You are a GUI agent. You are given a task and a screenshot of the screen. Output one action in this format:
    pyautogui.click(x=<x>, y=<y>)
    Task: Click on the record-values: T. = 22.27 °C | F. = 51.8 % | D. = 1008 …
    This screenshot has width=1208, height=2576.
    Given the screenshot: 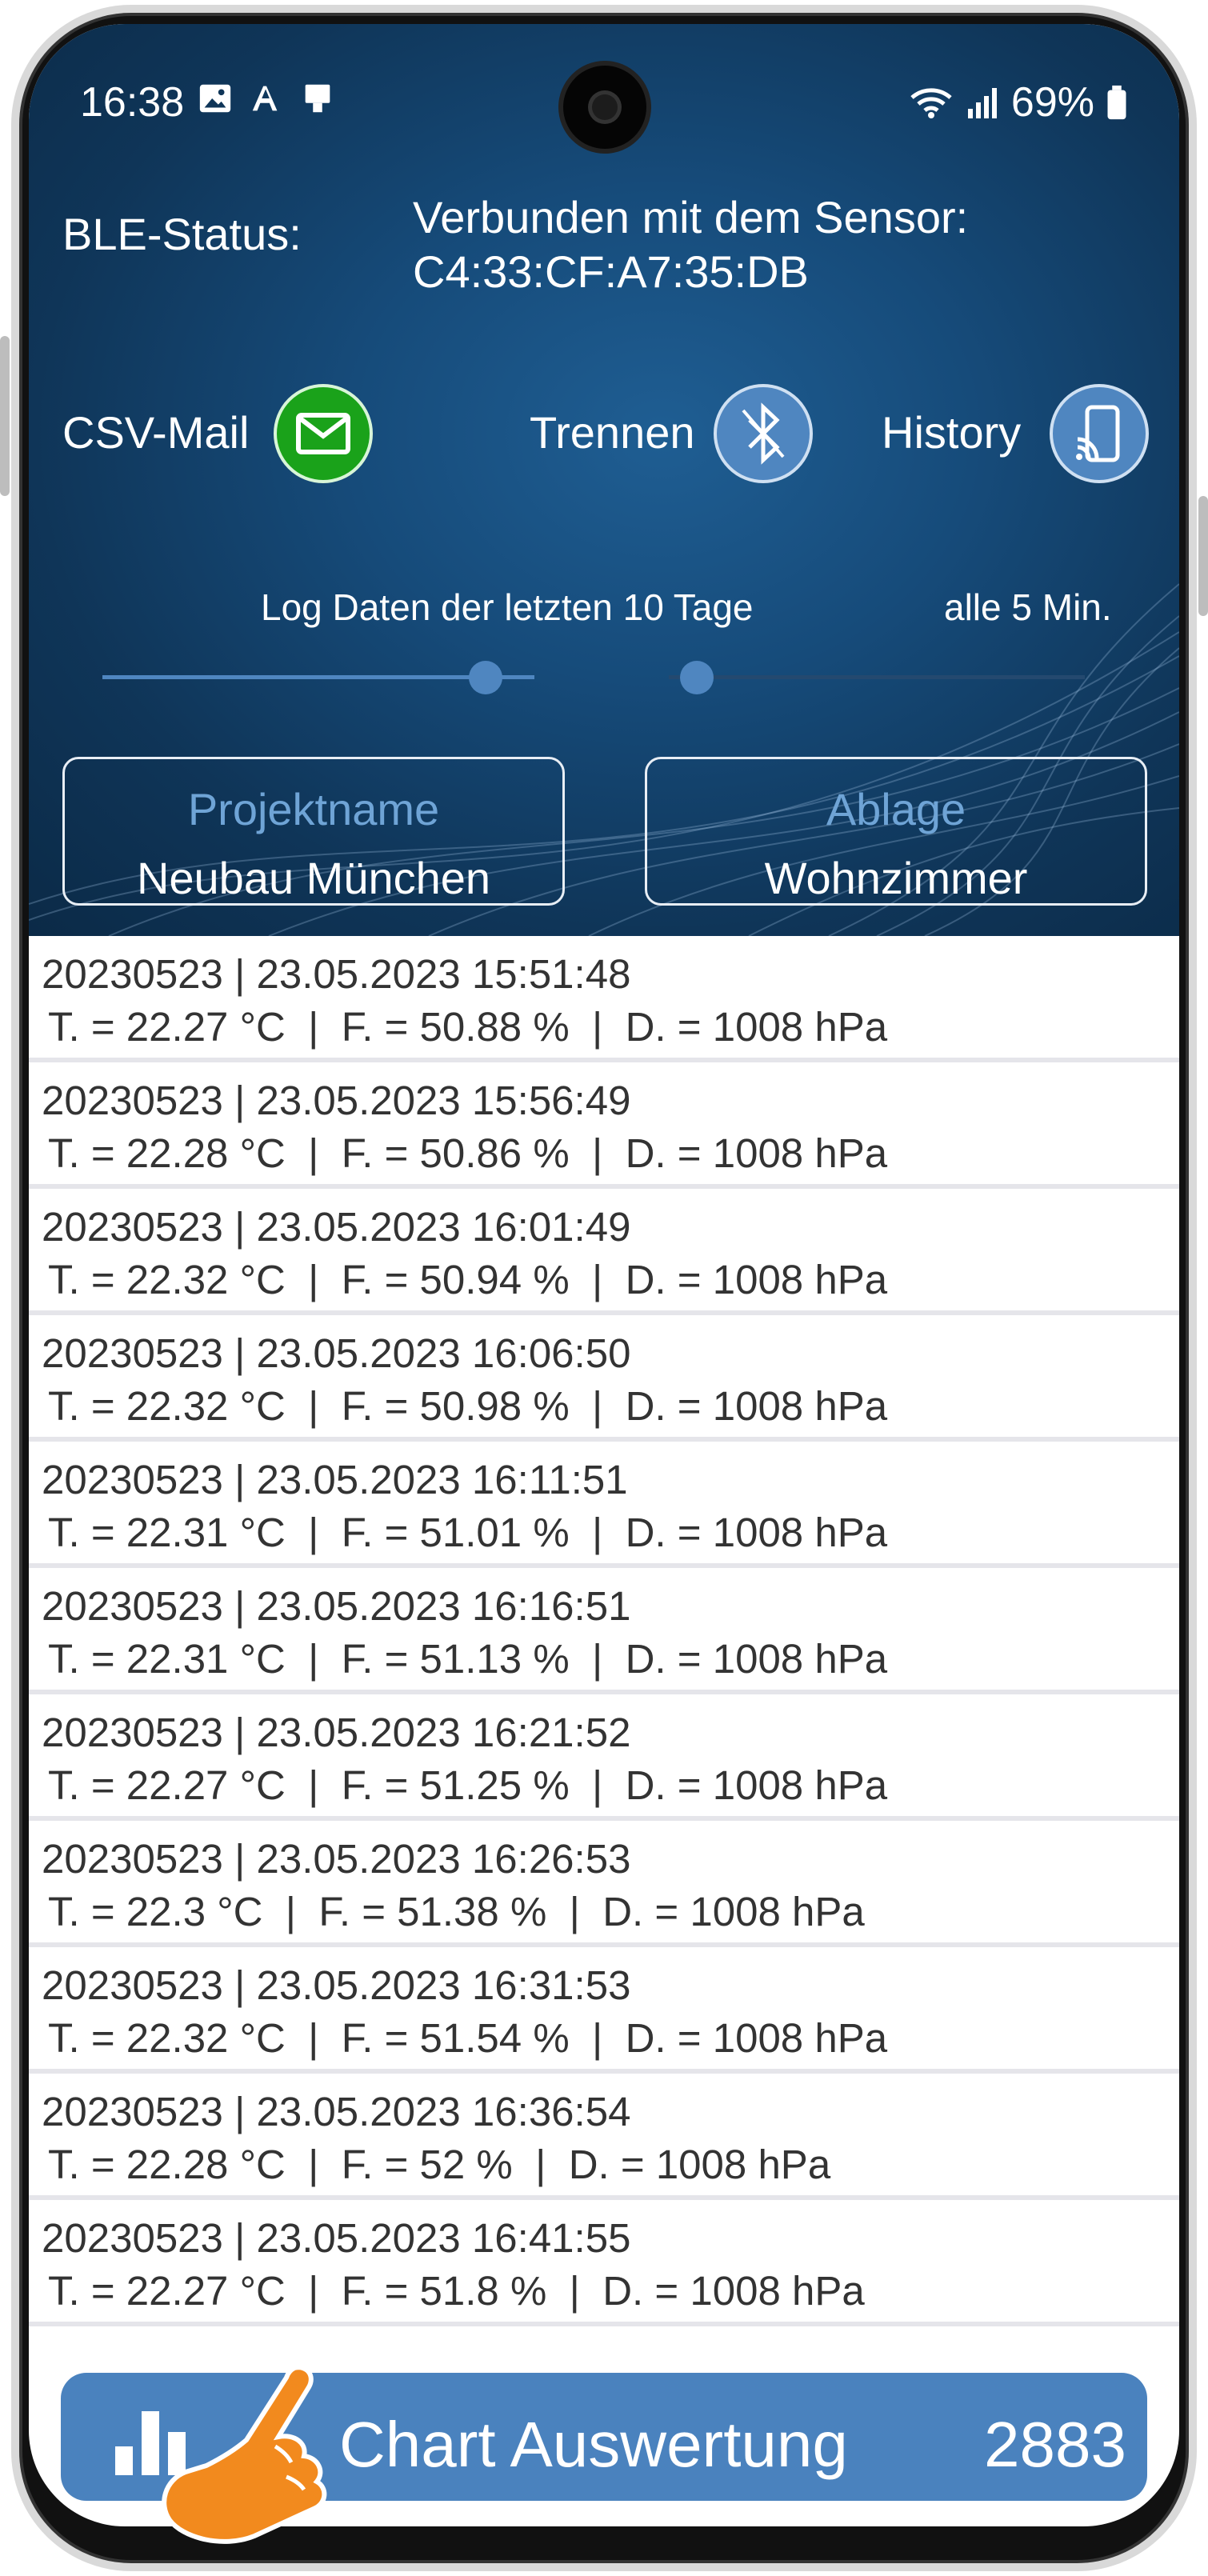 What is the action you would take?
    pyautogui.click(x=456, y=2291)
    